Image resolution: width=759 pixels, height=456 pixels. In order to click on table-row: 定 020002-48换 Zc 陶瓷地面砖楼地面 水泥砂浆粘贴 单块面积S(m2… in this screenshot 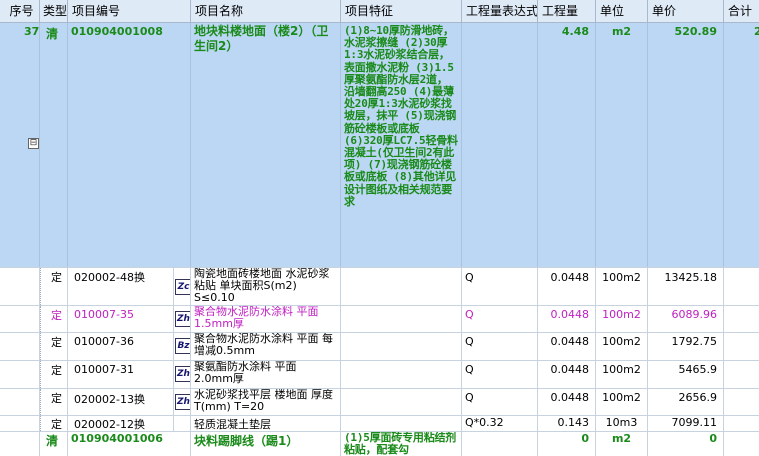, I will do `click(379, 287)`.